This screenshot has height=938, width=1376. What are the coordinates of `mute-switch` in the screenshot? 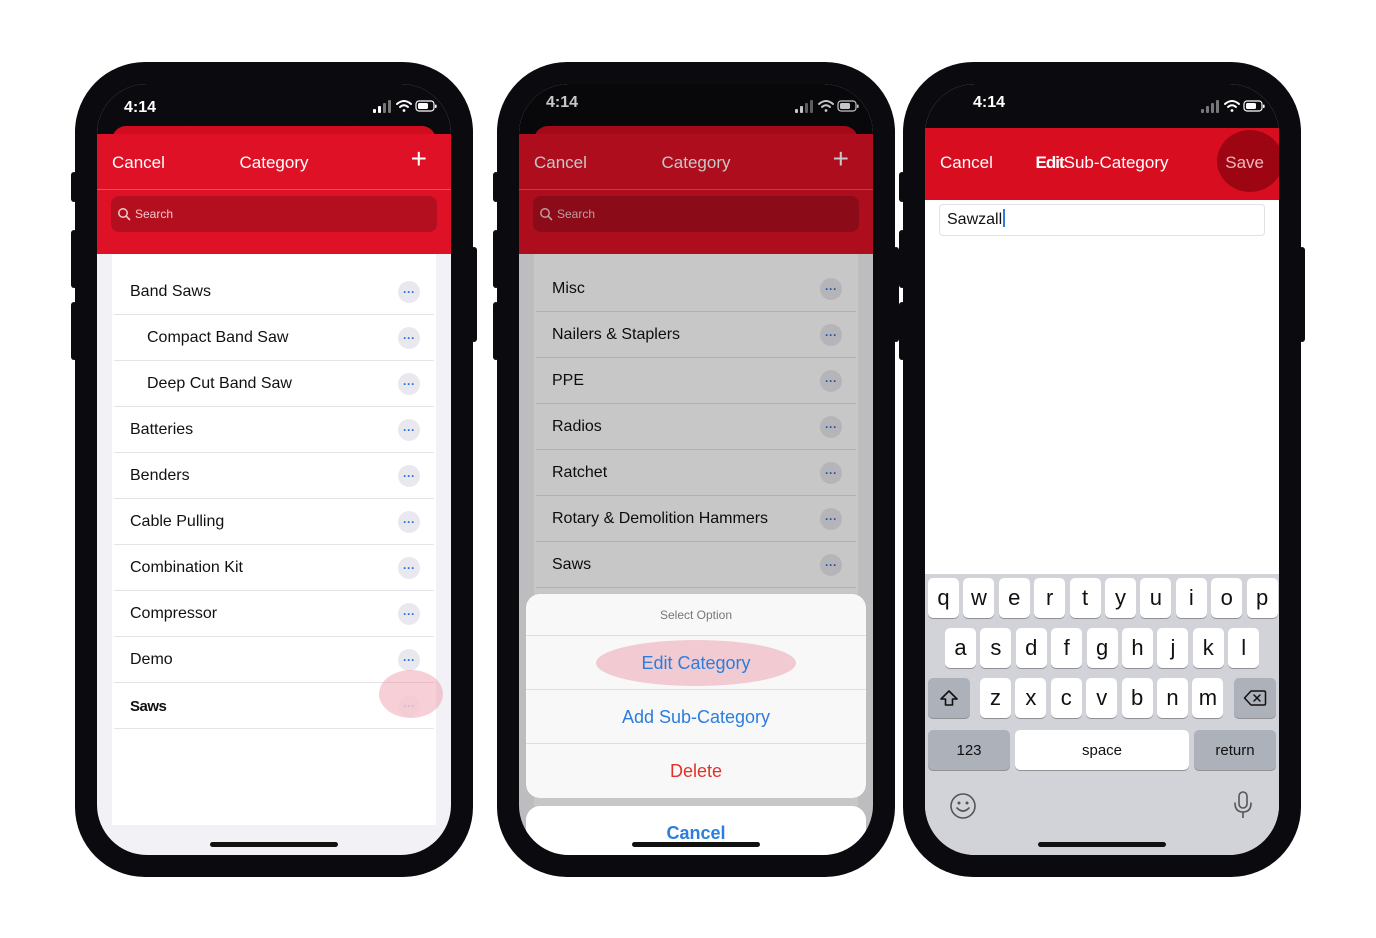 It's located at (496, 187).